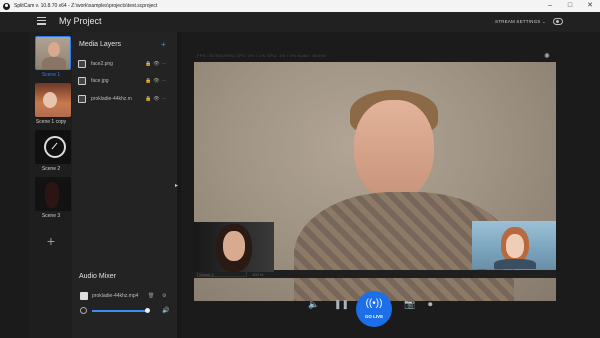 The image size is (600, 338). What do you see at coordinates (558, 21) in the screenshot?
I see `settings-toggle-icon` at bounding box center [558, 21].